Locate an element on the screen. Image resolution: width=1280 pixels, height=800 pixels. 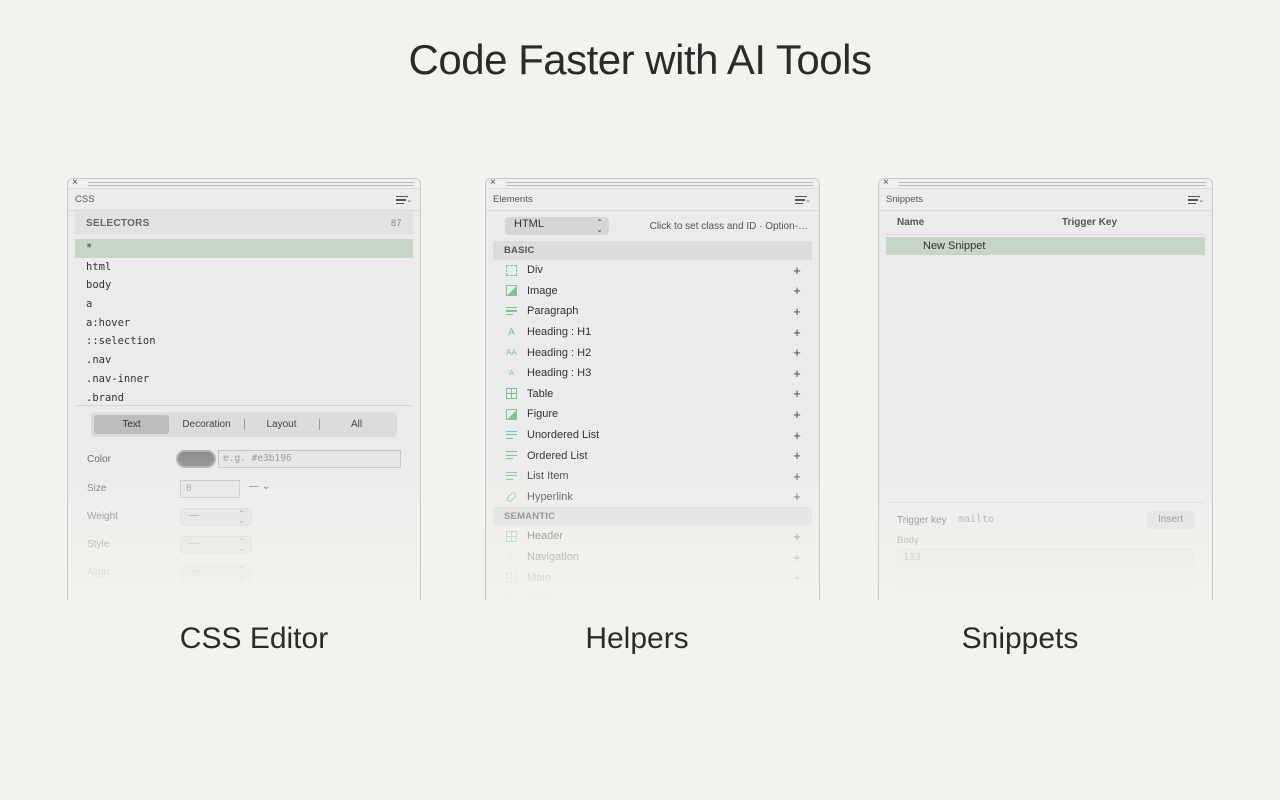
selector-item: .nav-inner is located at coordinates (244, 379).